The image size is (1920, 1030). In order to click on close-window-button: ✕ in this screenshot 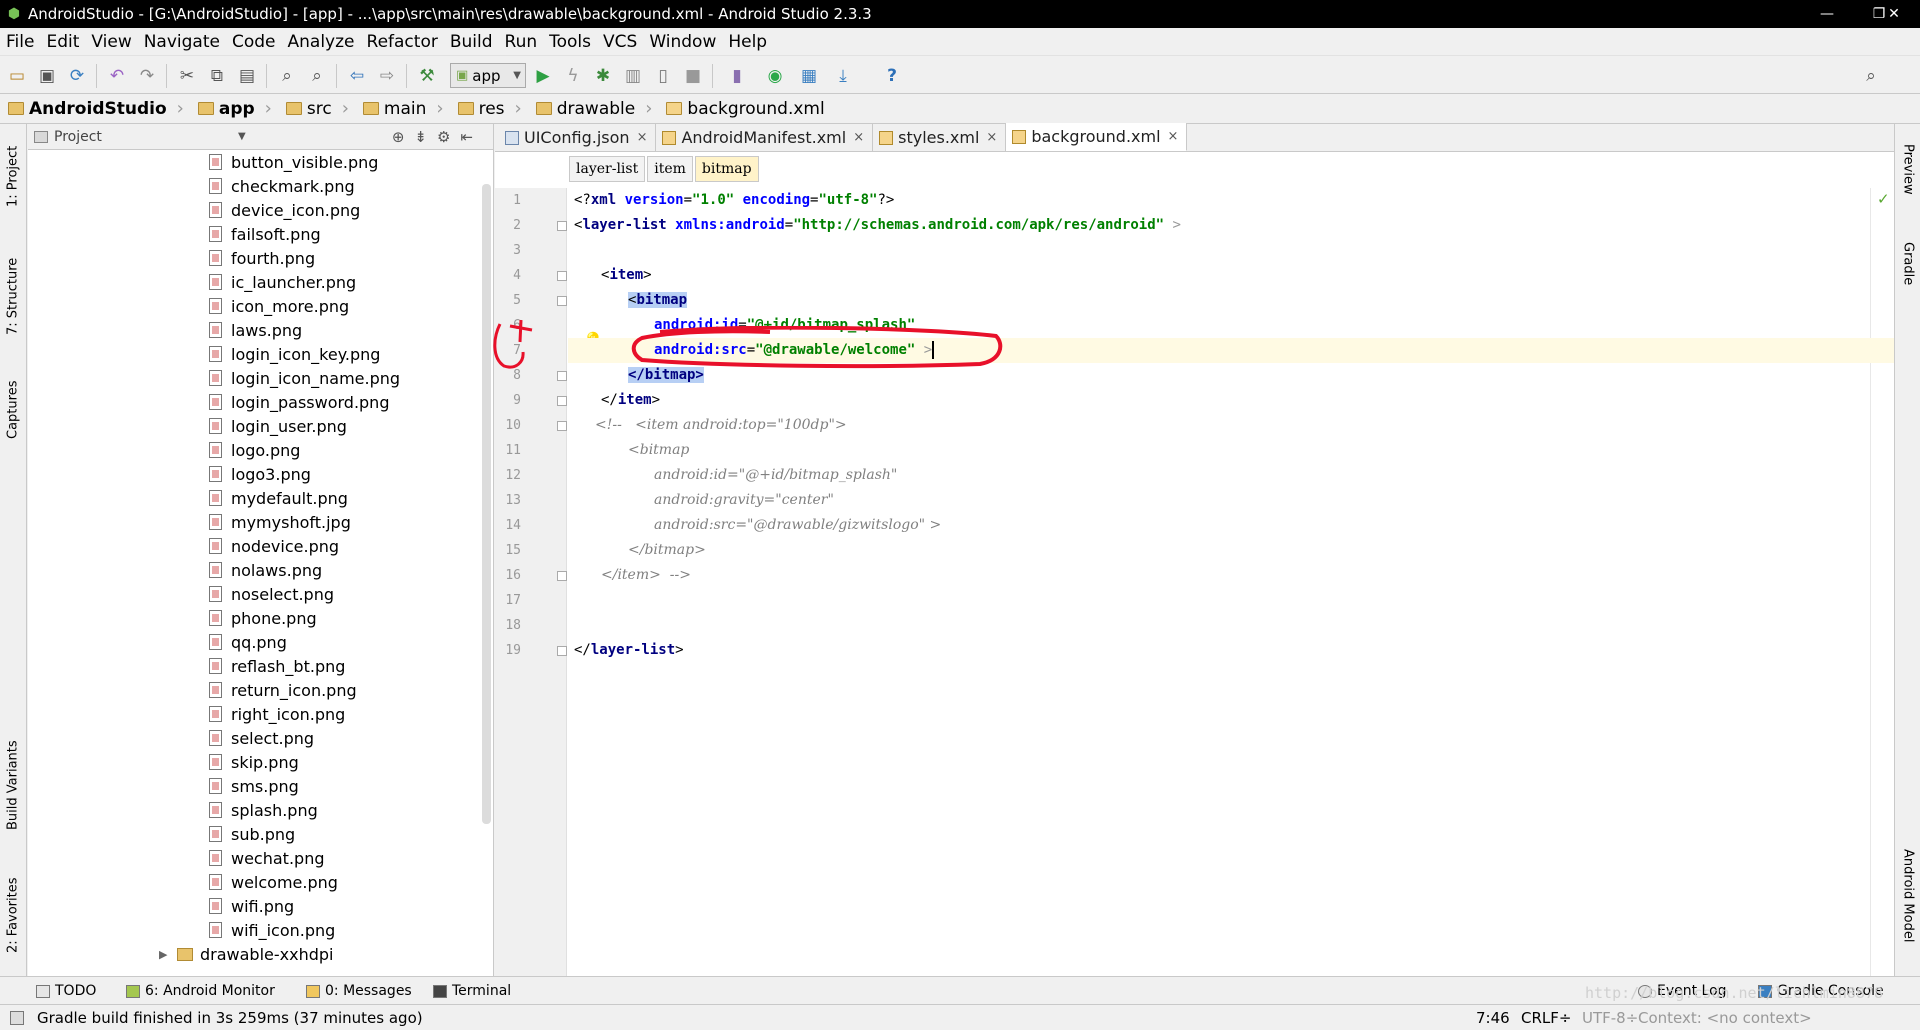, I will do `click(1894, 14)`.